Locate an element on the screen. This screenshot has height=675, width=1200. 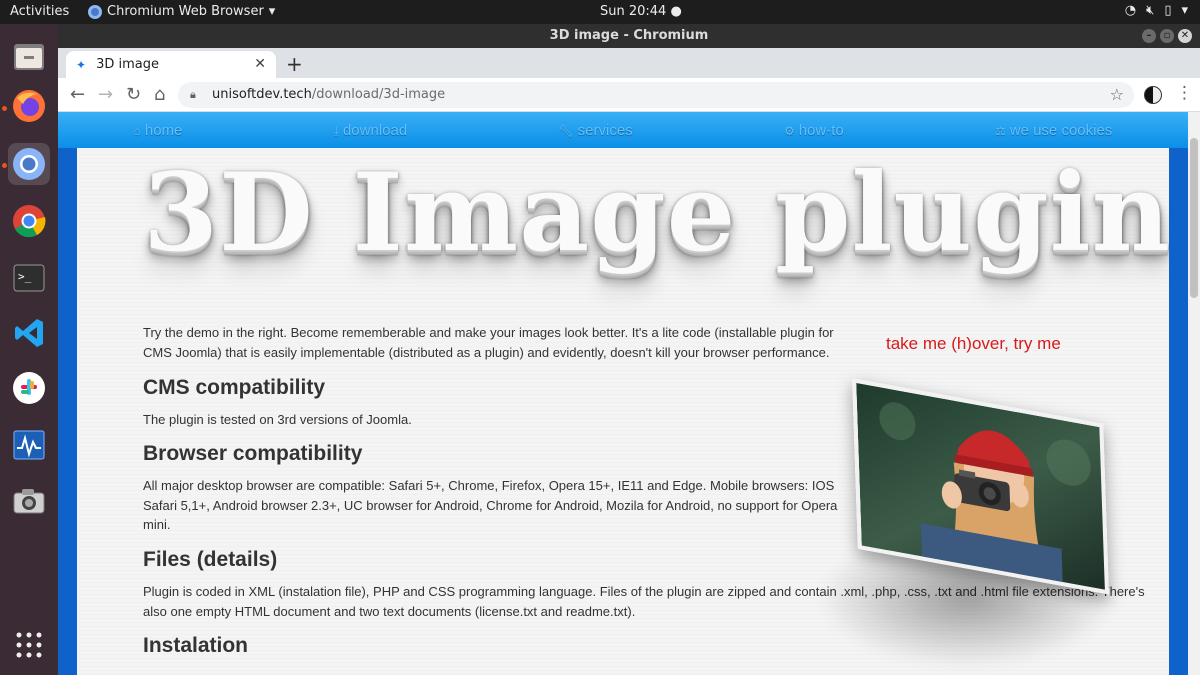
tab-title: 3D image is located at coordinates (127, 64).